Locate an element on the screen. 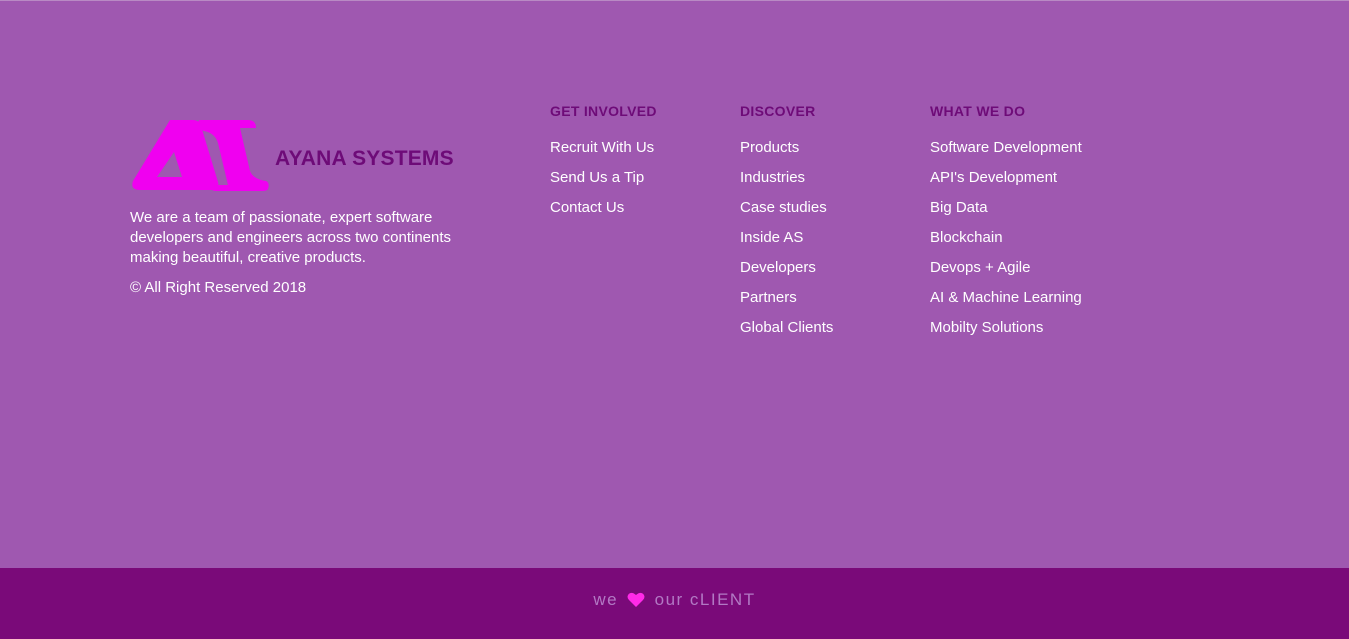 The image size is (1349, 639). column-heading: GET INVOLVED is located at coordinates (603, 111).